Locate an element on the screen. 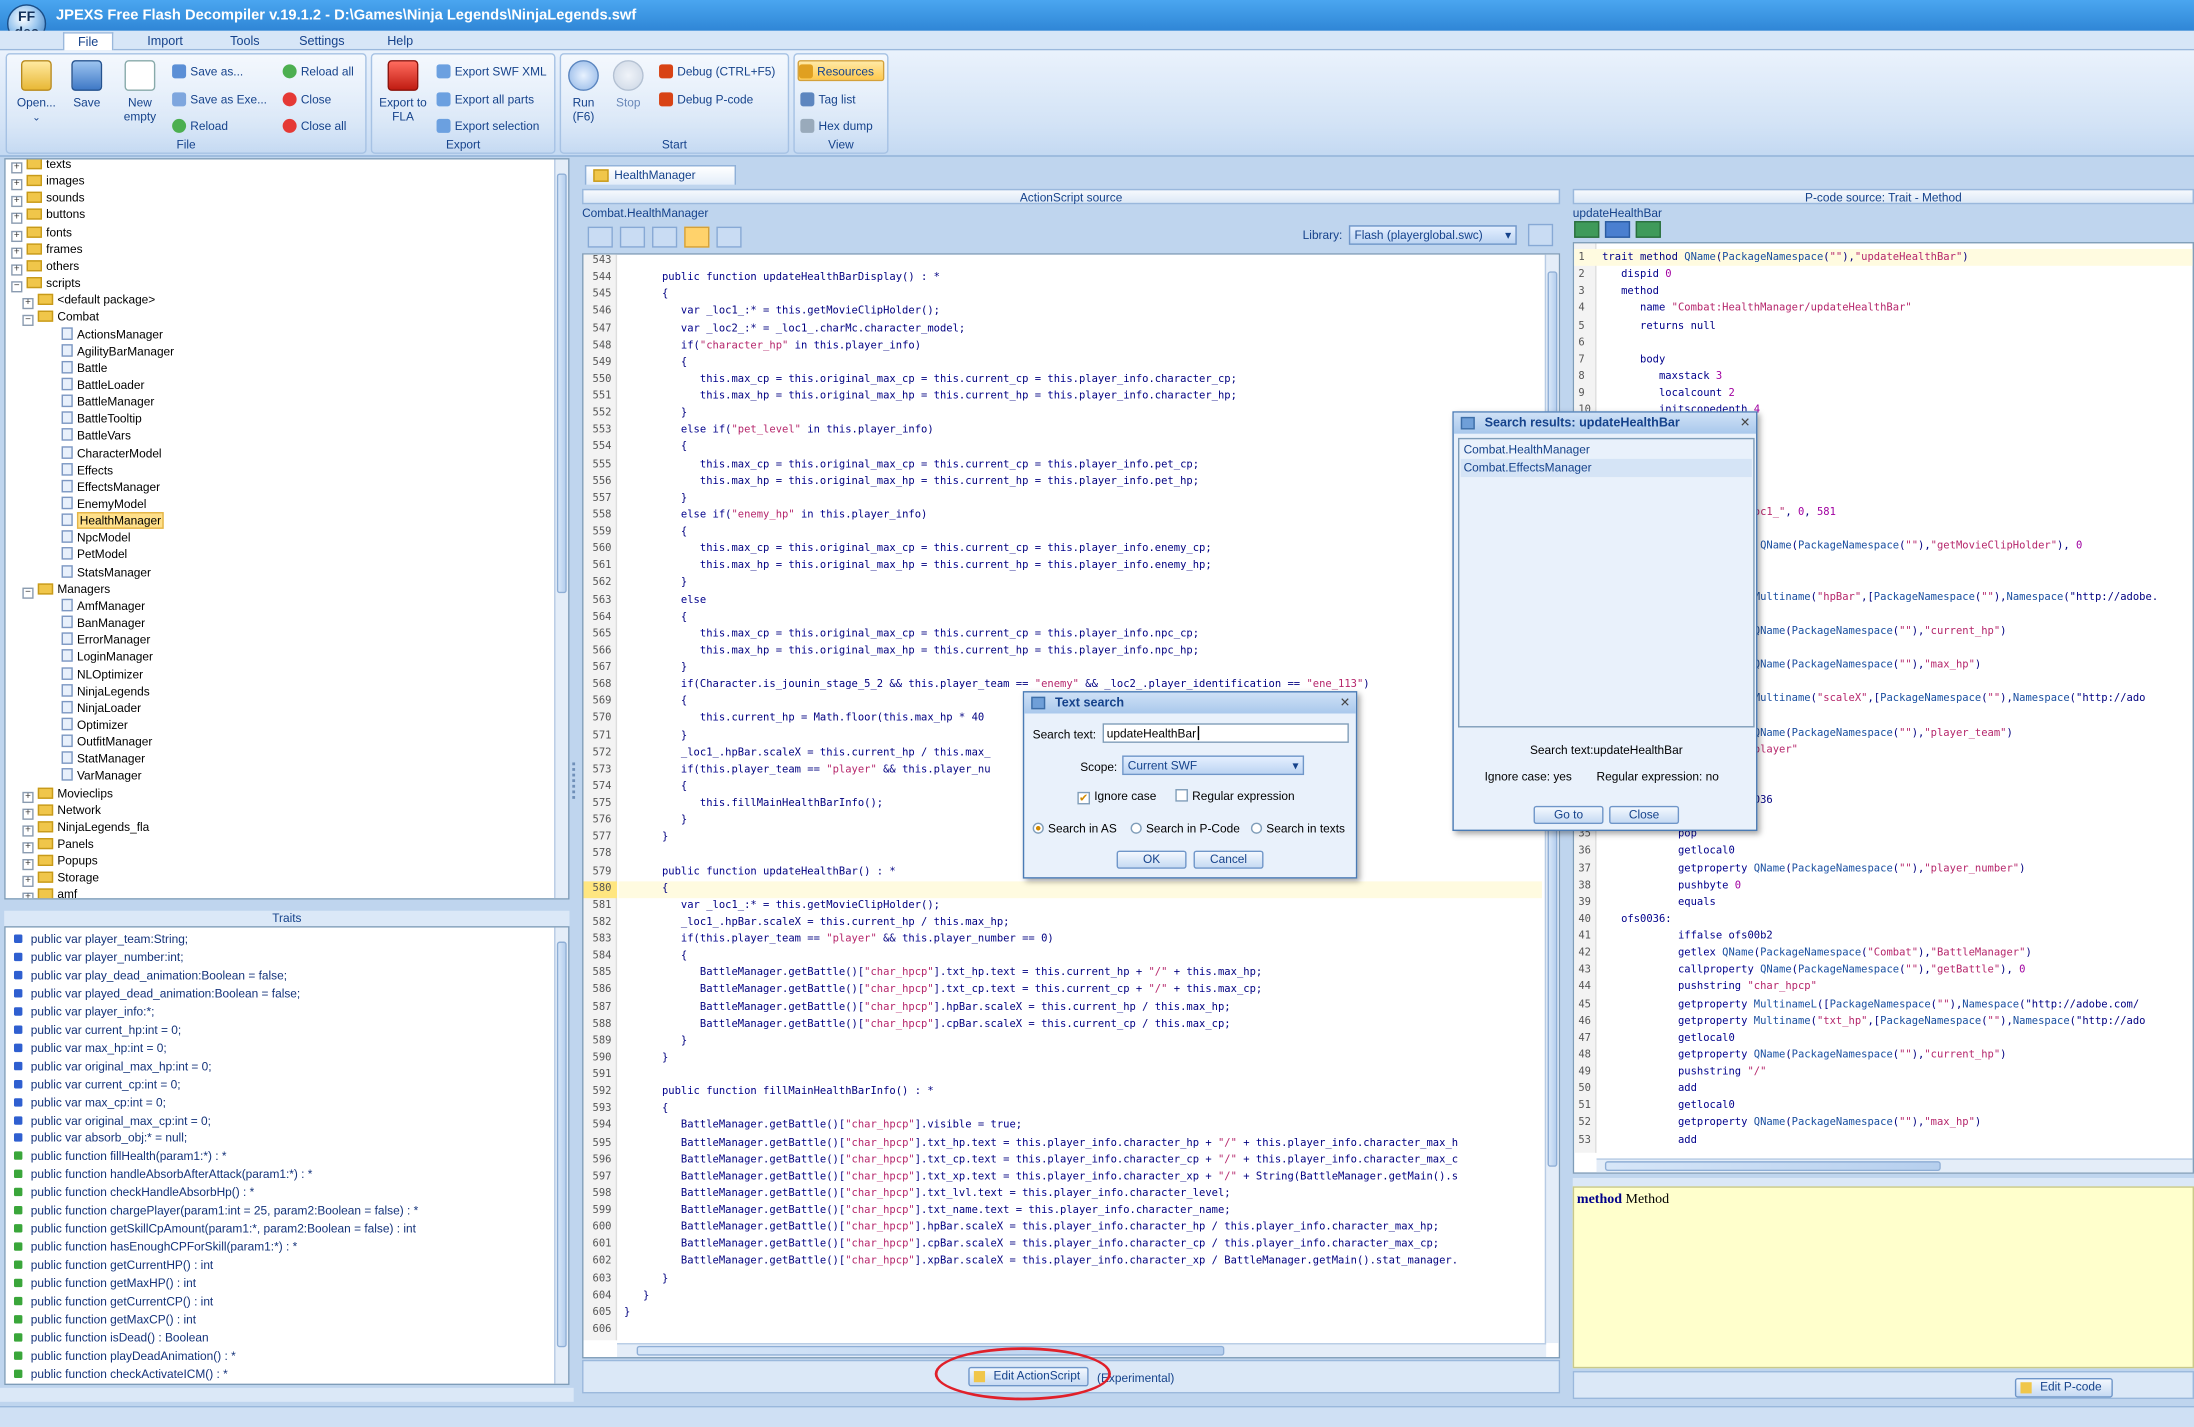 The width and height of the screenshot is (2194, 1427). tree-class-item: EnemyModel is located at coordinates (95, 503).